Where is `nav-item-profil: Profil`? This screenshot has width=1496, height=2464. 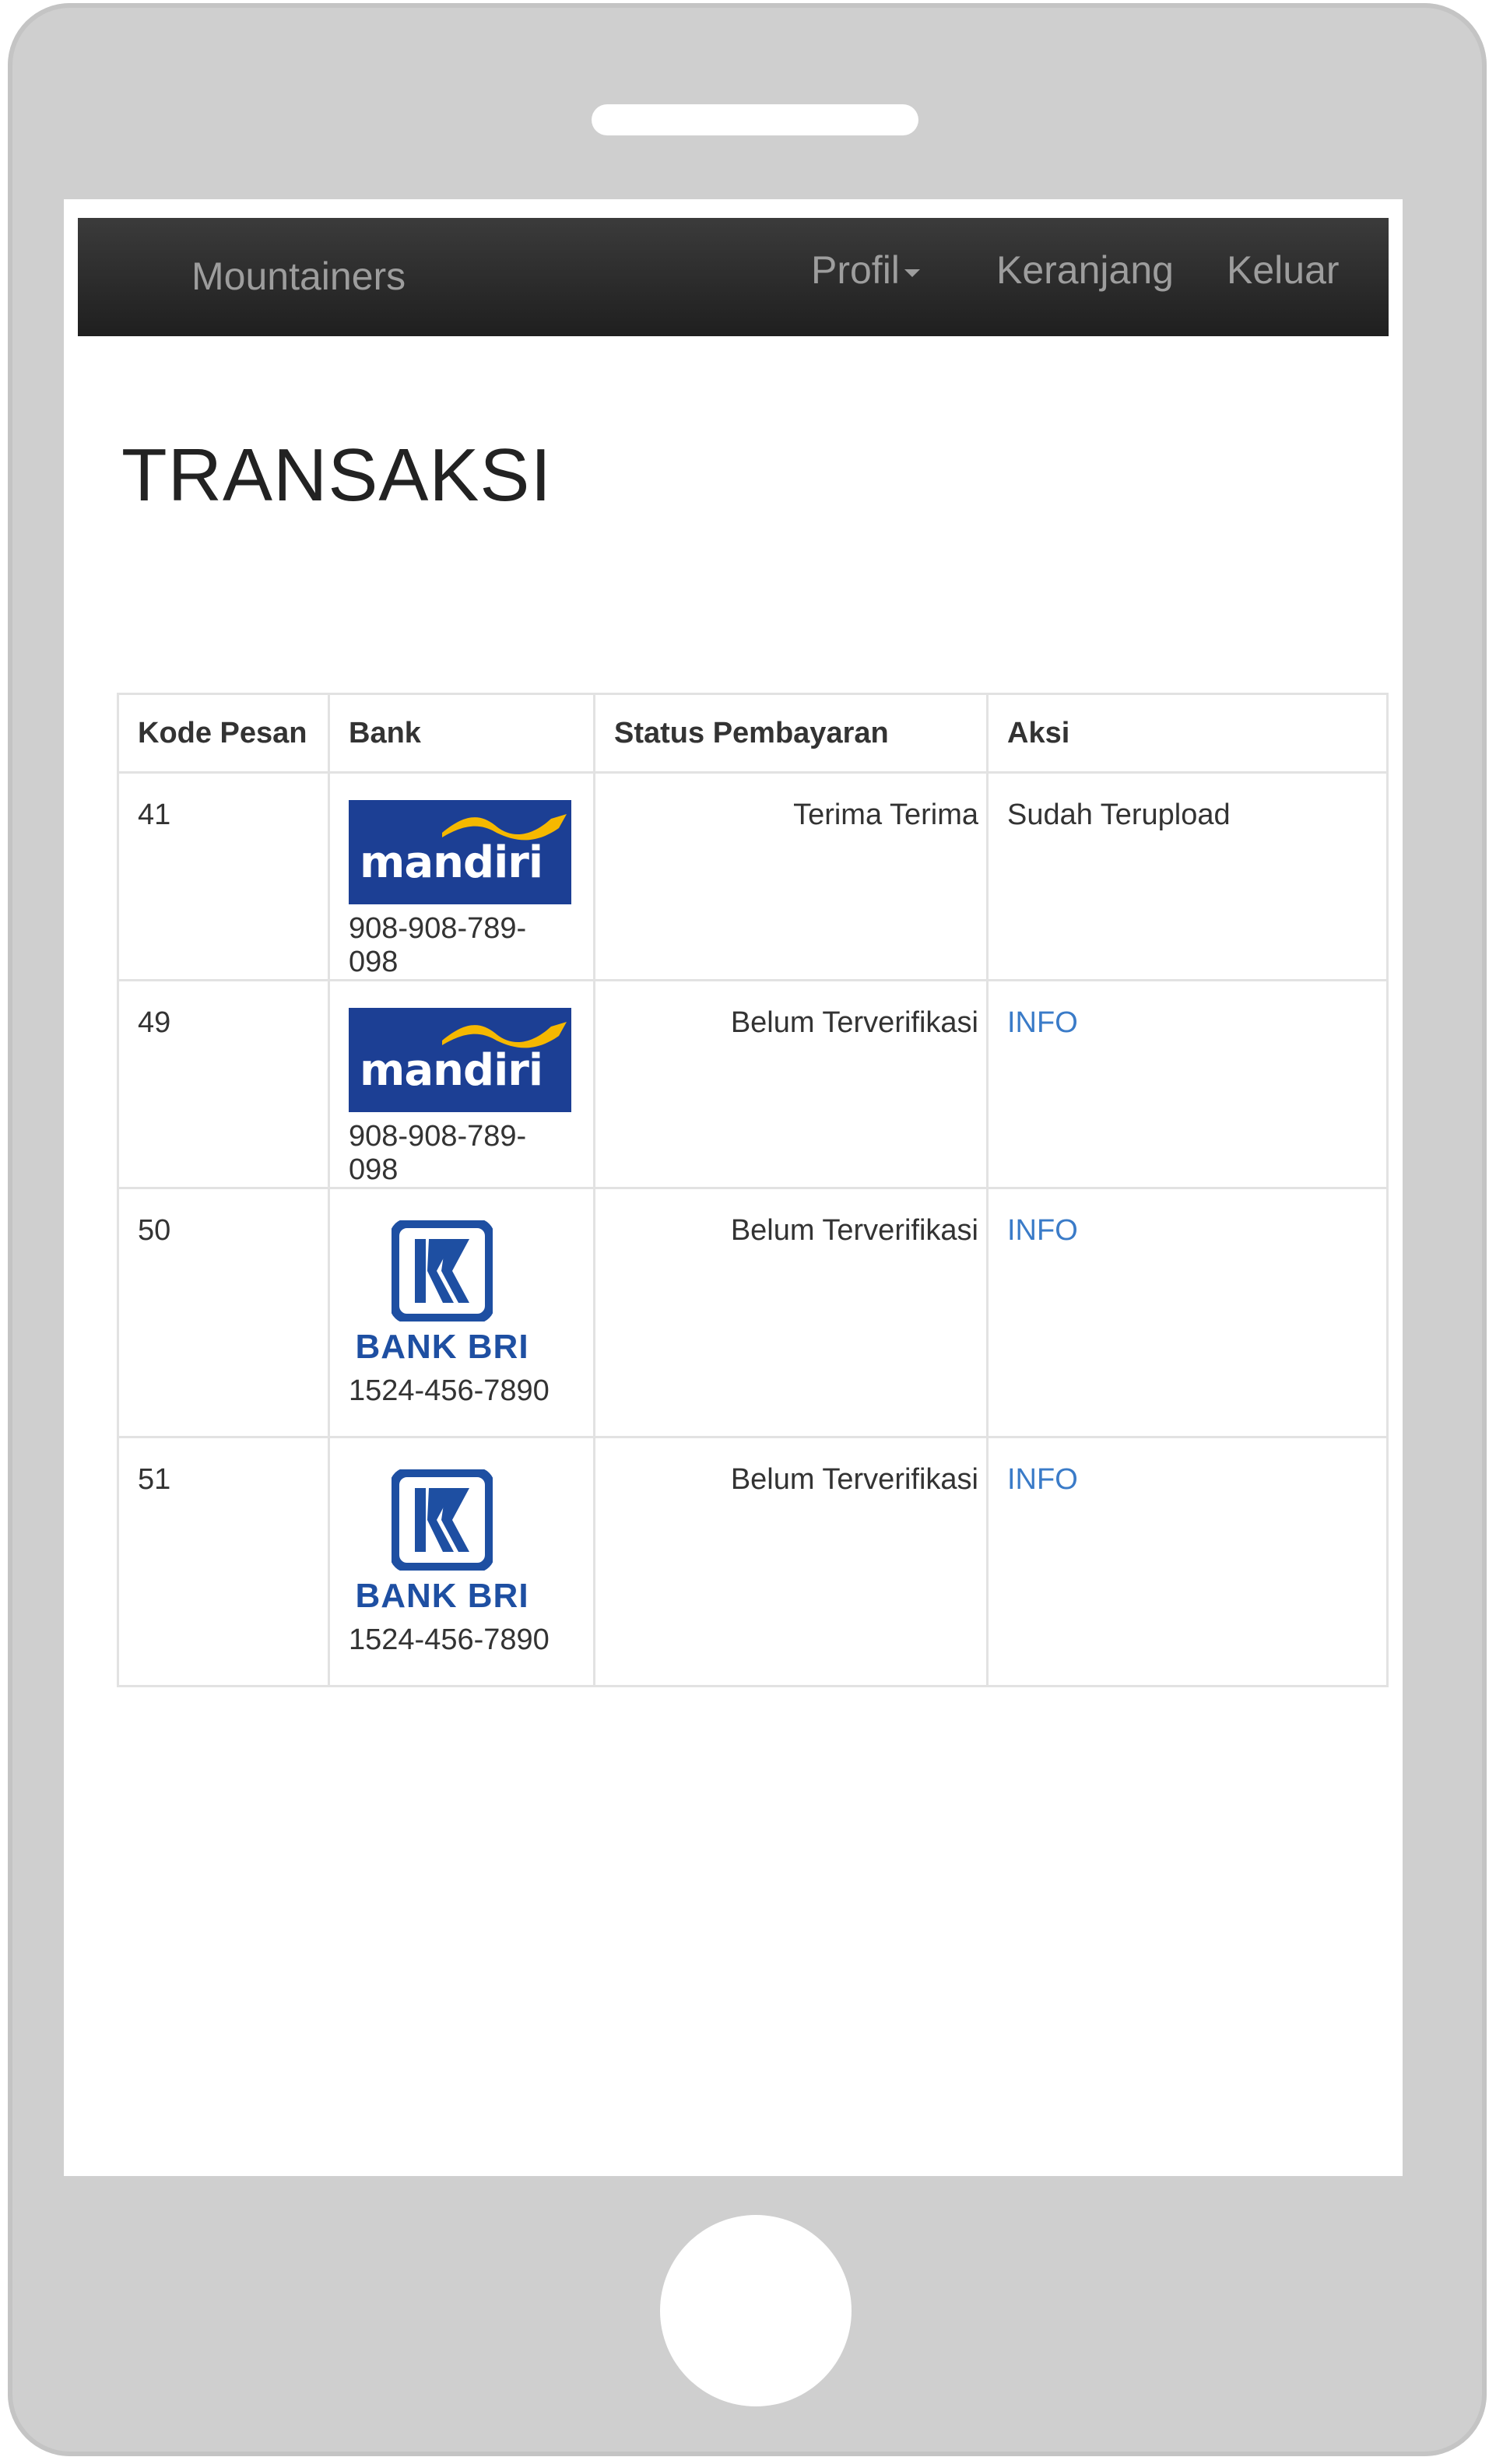
nav-item-profil: Profil is located at coordinates (865, 270).